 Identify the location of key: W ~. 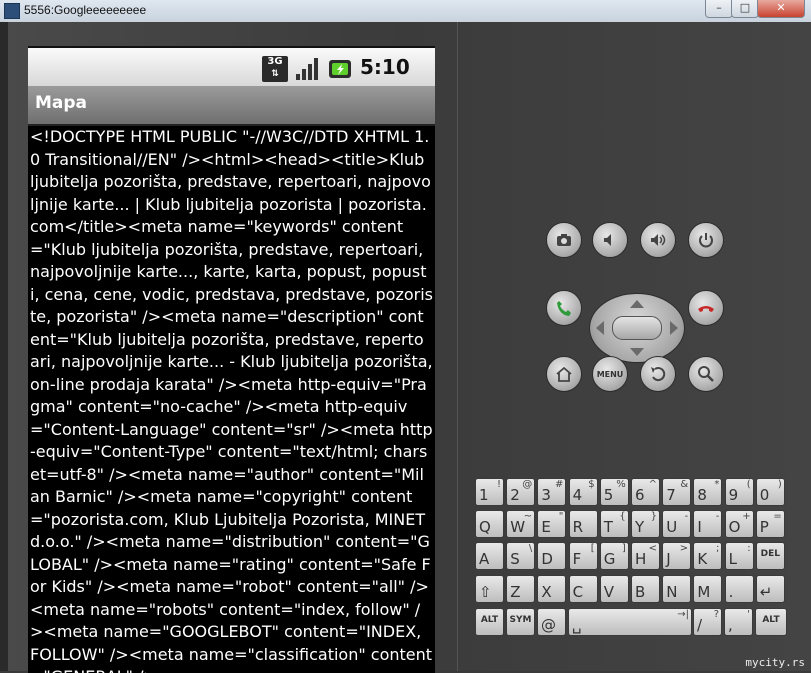
(521, 524).